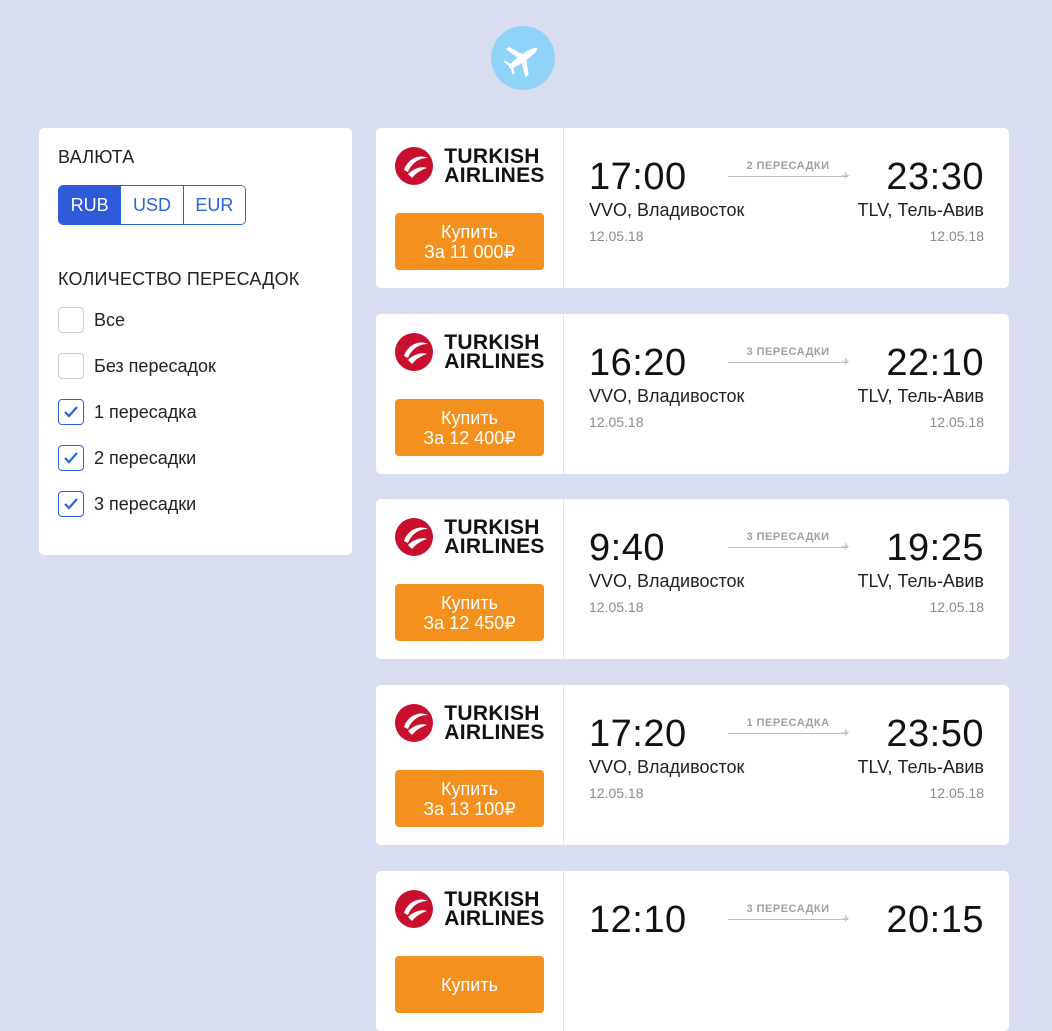 Image resolution: width=1052 pixels, height=1031 pixels. I want to click on currency-usd-button: USD, so click(152, 205).